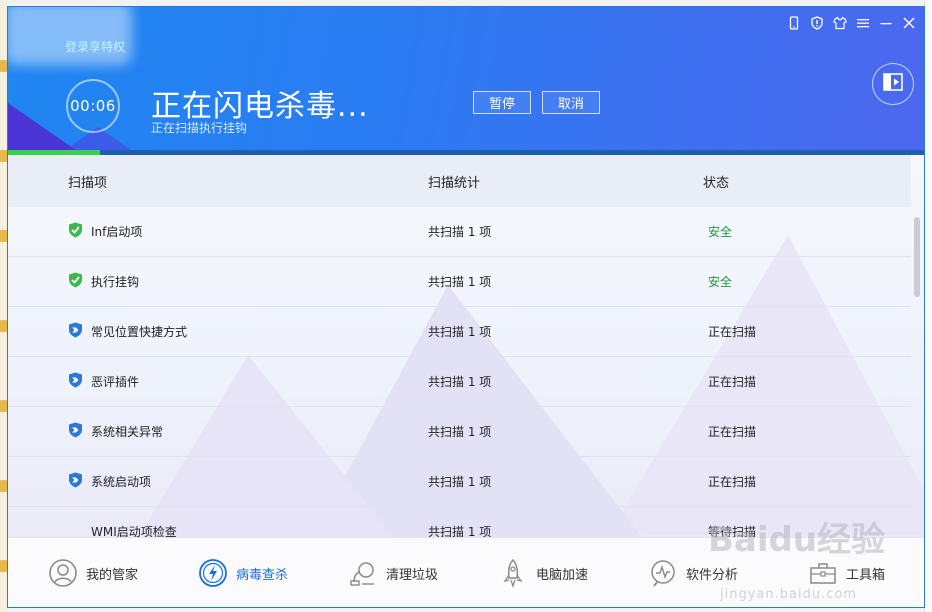  I want to click on shirt-icon, so click(839, 22).